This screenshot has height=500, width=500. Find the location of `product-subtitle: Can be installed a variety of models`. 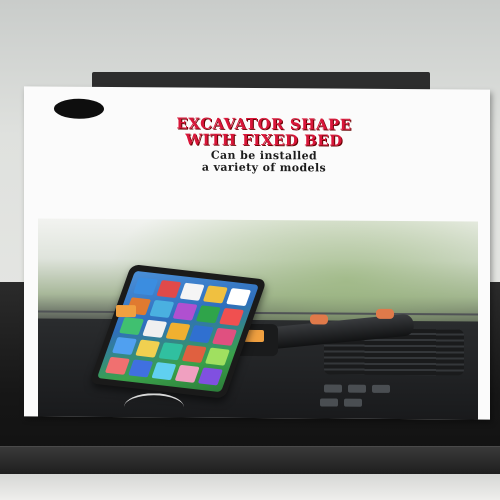

product-subtitle: Can be installed a variety of models is located at coordinates (264, 162).